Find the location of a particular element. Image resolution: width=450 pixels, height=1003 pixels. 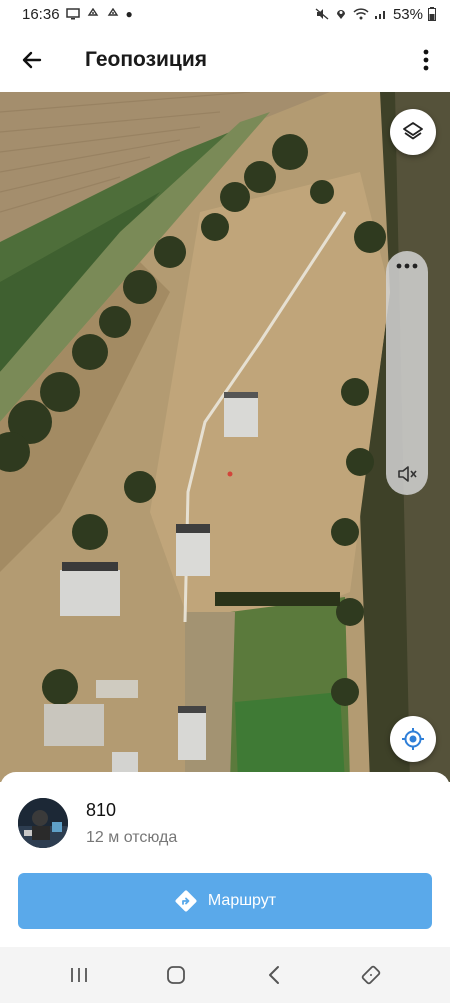

nav-back-button is located at coordinates (274, 975).